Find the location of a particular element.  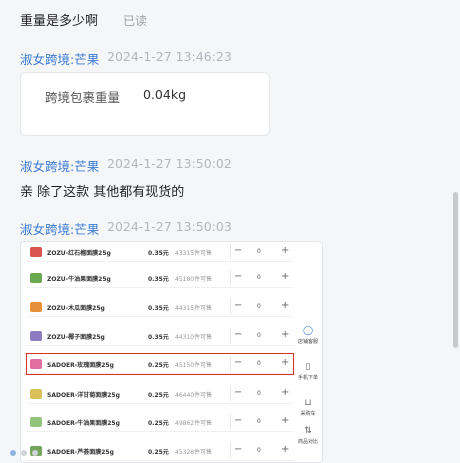

cart-icon: ⊔ is located at coordinates (308, 403).